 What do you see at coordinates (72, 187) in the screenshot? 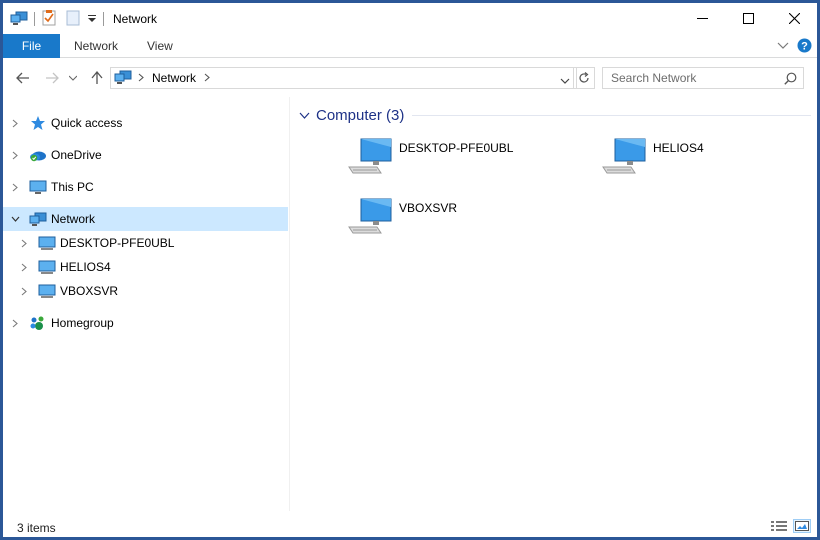
I see `nav-label: This PC` at bounding box center [72, 187].